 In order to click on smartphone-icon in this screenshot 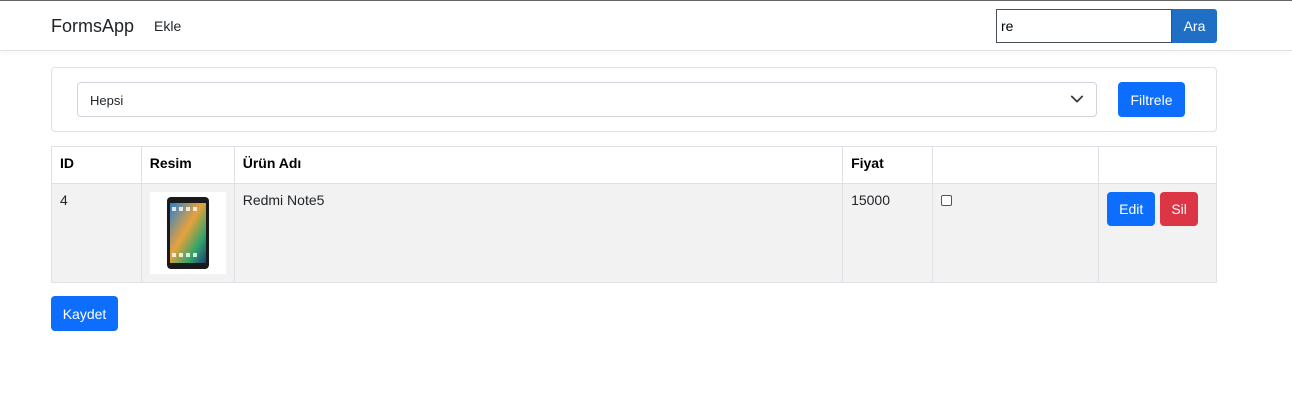, I will do `click(187, 233)`.